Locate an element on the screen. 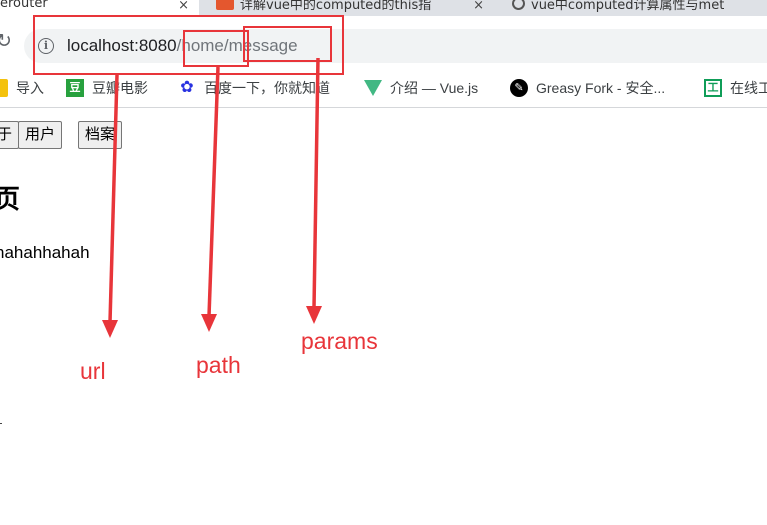 The width and height of the screenshot is (767, 525). nav-home-button: 于 is located at coordinates (10, 135).